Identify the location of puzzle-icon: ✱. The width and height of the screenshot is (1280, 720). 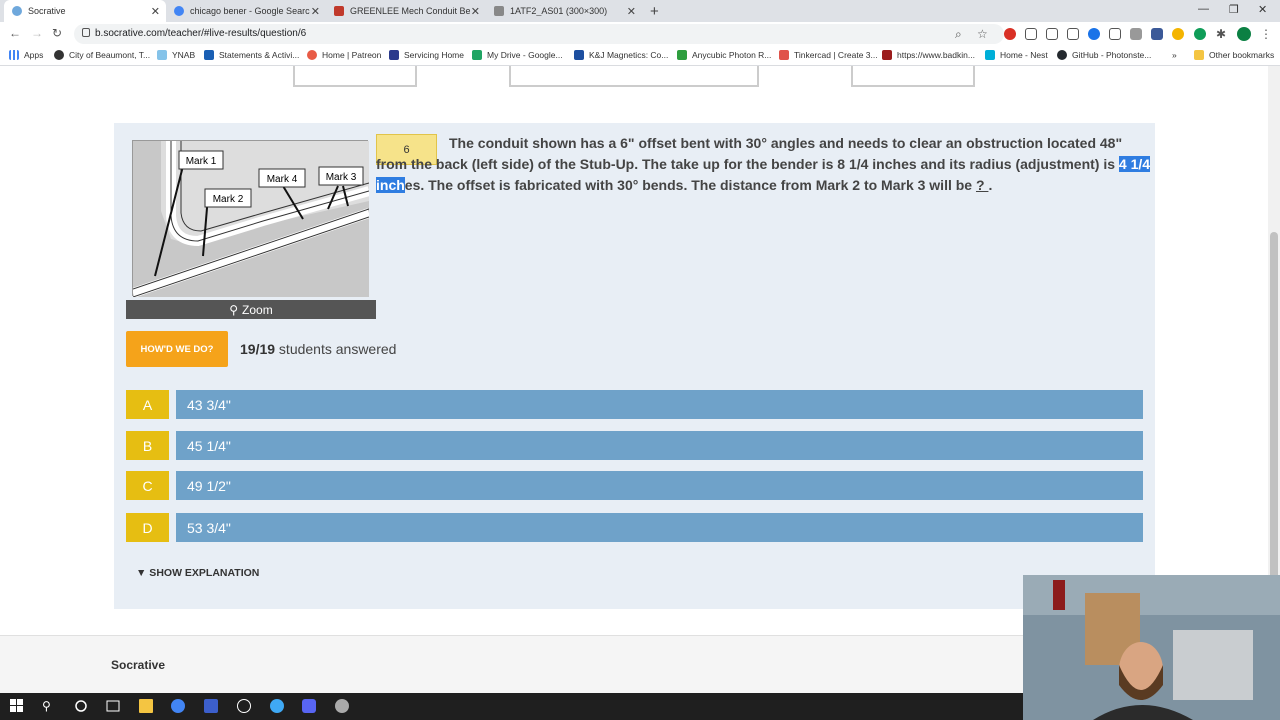
(1221, 34).